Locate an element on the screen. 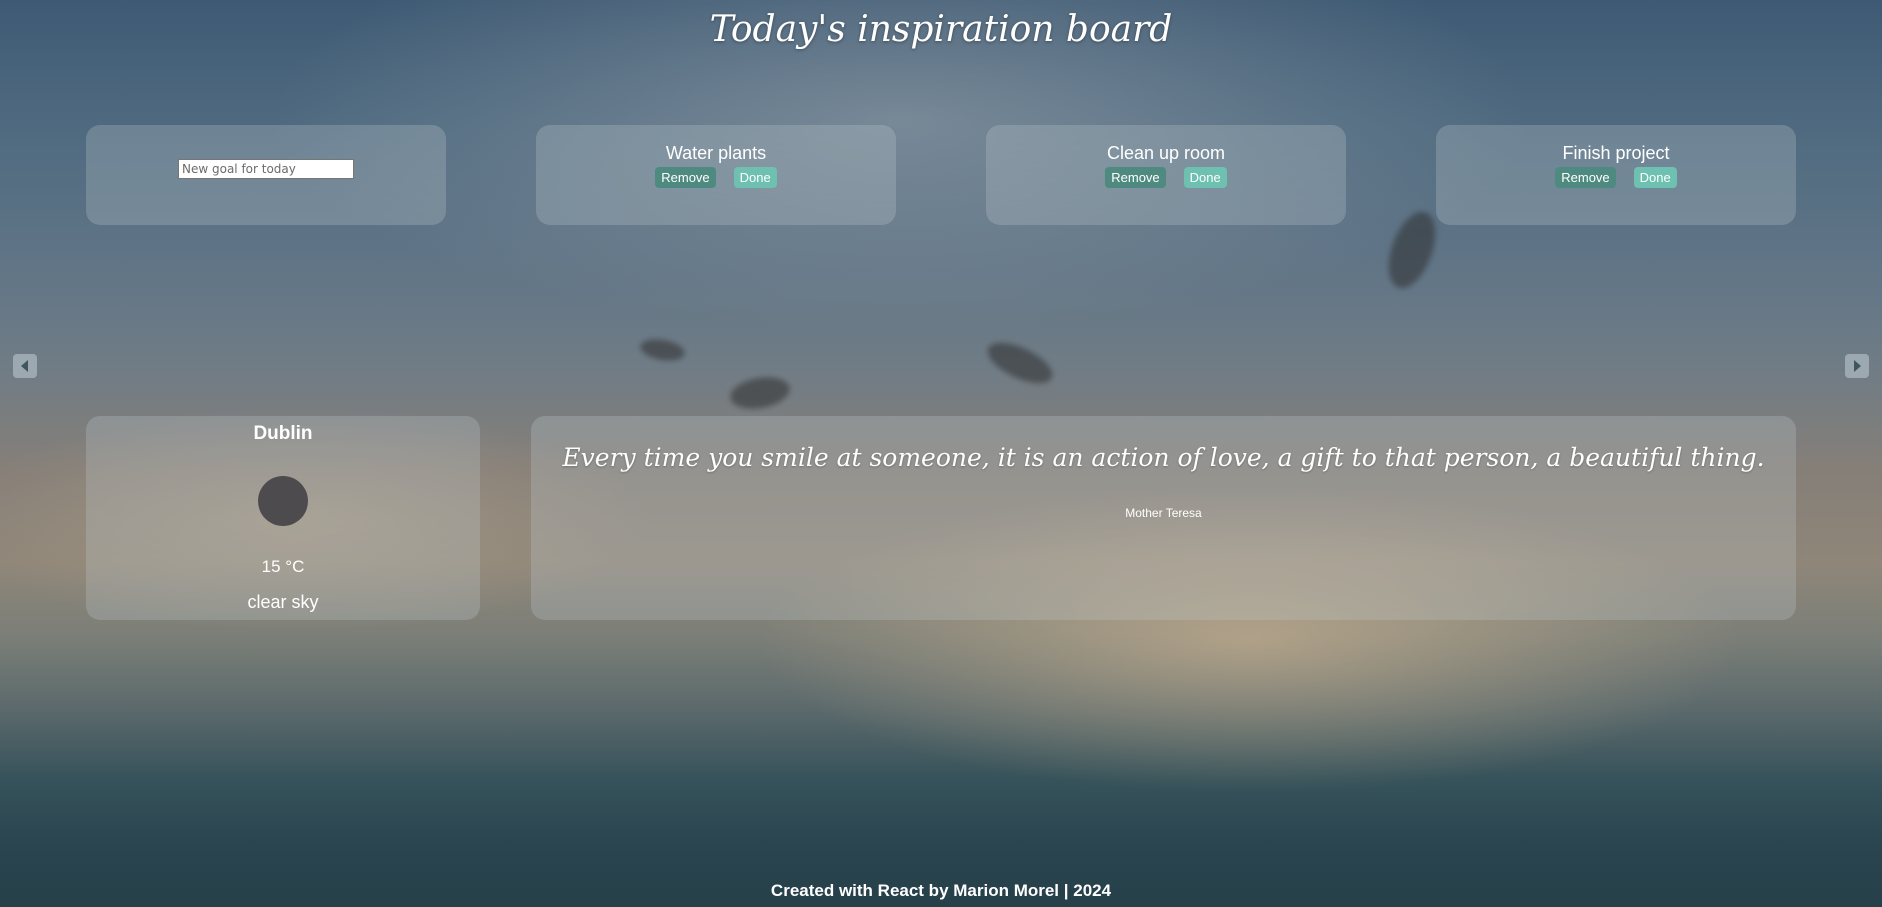 The width and height of the screenshot is (1882, 907). quote-author: Mother Teresa is located at coordinates (1163, 513).